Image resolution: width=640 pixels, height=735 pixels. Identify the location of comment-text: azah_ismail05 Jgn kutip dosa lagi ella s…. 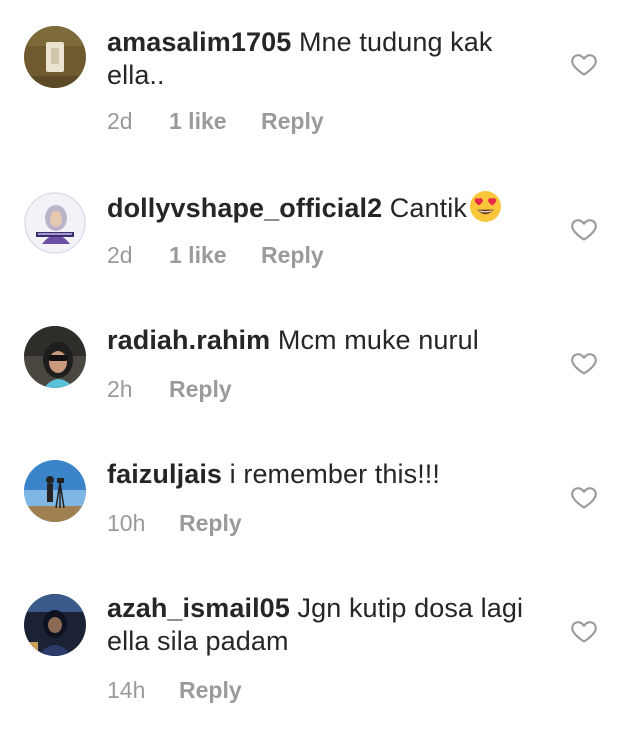
(327, 625).